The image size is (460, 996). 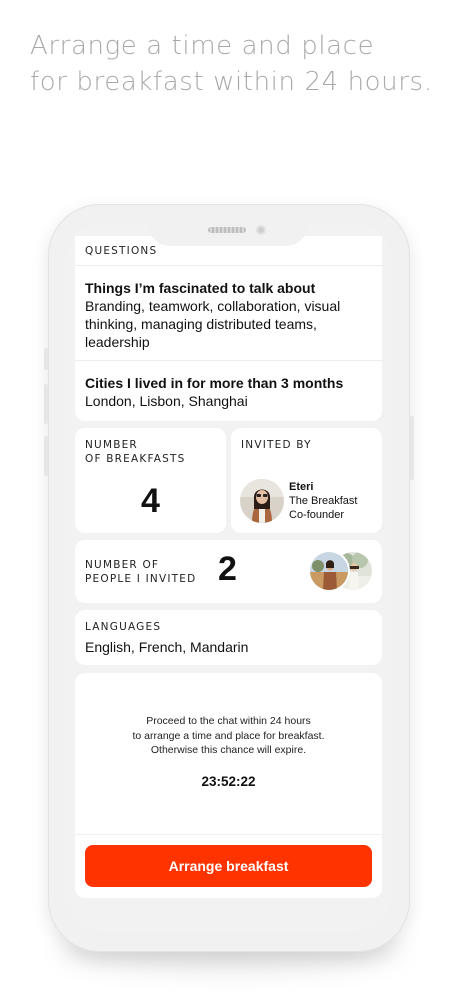 I want to click on mute-switch, so click(x=46, y=359).